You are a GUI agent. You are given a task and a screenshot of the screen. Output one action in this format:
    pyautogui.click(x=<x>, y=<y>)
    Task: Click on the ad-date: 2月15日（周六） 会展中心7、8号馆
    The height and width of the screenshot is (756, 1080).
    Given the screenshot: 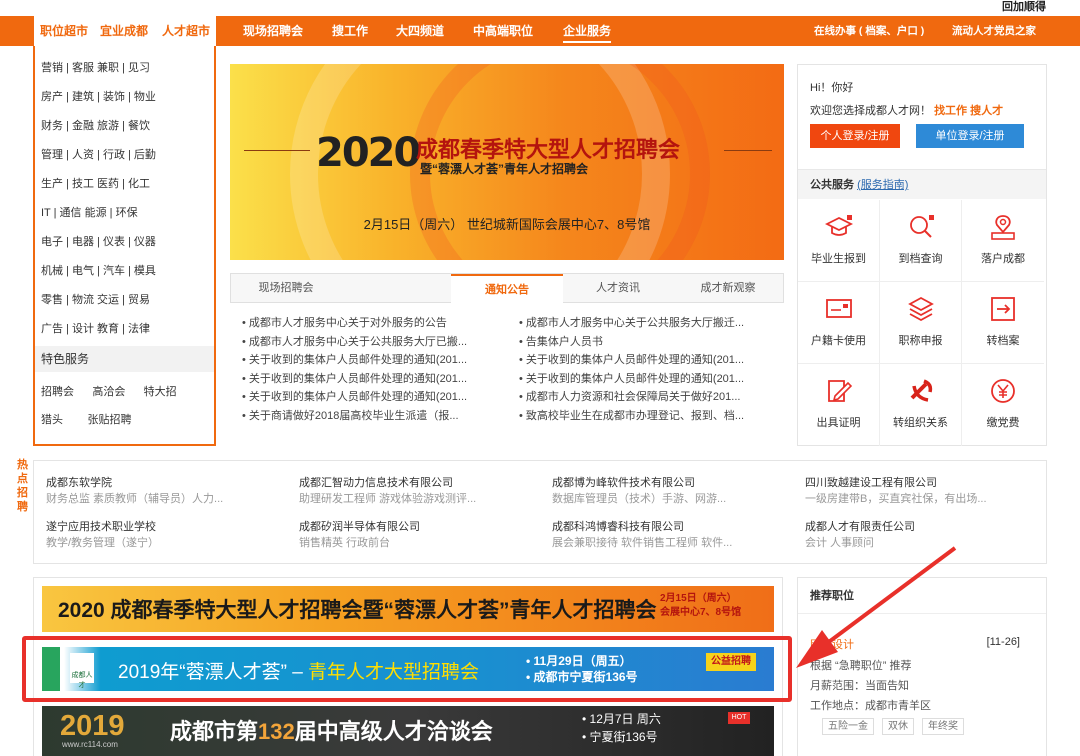 What is the action you would take?
    pyautogui.click(x=700, y=606)
    